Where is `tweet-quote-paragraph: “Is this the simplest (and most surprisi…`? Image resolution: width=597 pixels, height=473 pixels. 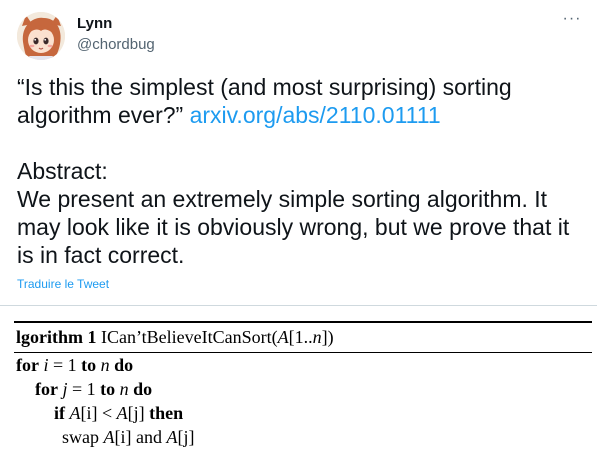 tweet-quote-paragraph: “Is this the simplest (and most surprisi… is located at coordinates (299, 101).